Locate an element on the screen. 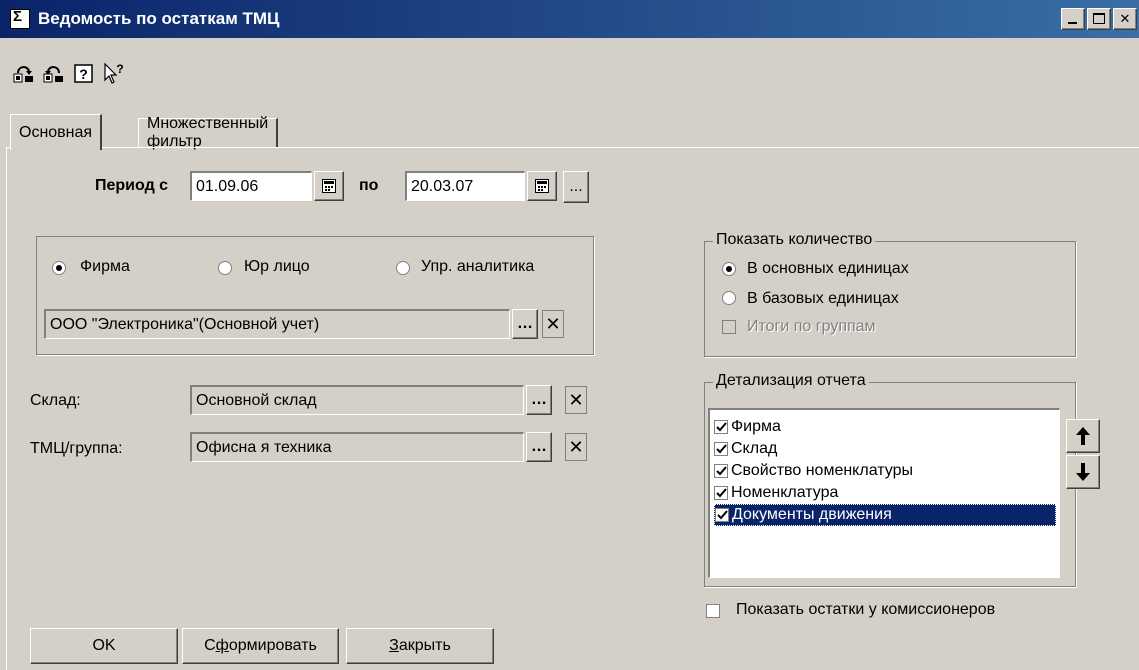 This screenshot has width=1139, height=670. arrow-down-icon is located at coordinates (1083, 472).